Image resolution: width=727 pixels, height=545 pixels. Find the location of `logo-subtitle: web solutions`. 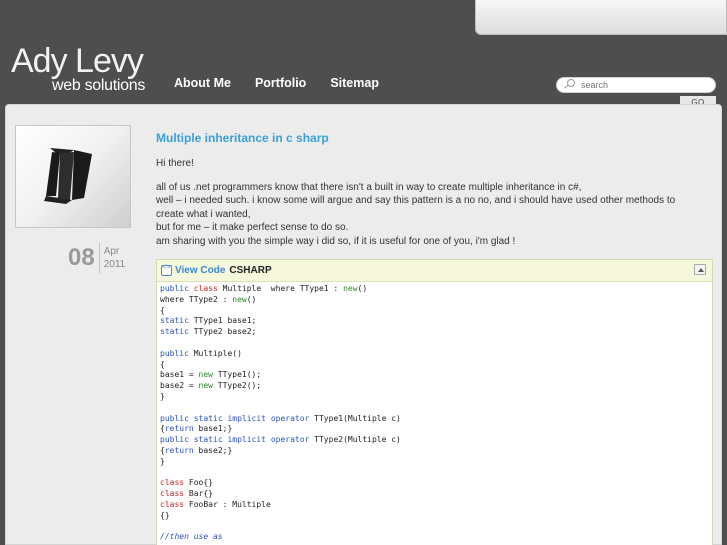

logo-subtitle: web solutions is located at coordinates (99, 85).